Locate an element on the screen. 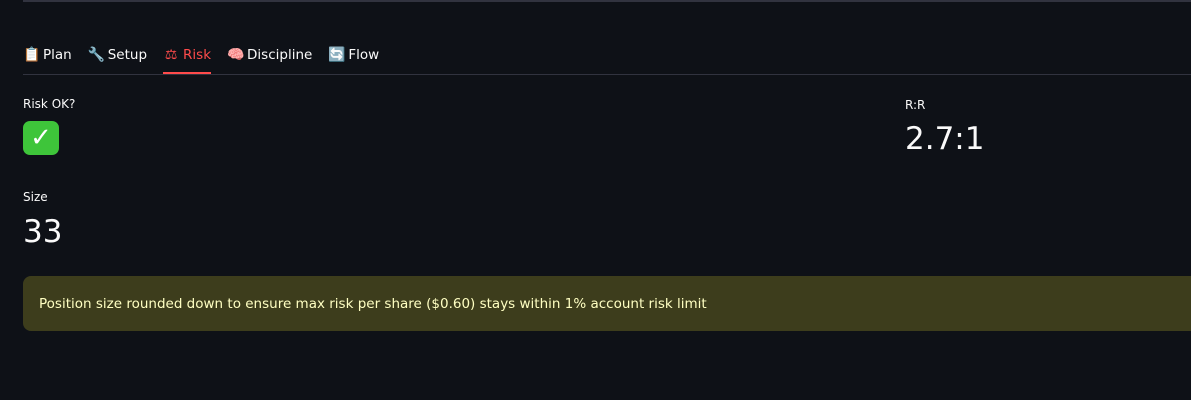 The image size is (1191, 400). tab-plan: 📋 Plan is located at coordinates (47, 55).